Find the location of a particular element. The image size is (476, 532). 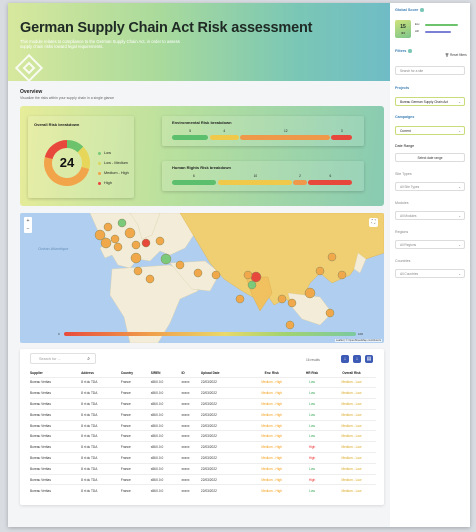

search-icon: ⌕ is located at coordinates (88, 359).